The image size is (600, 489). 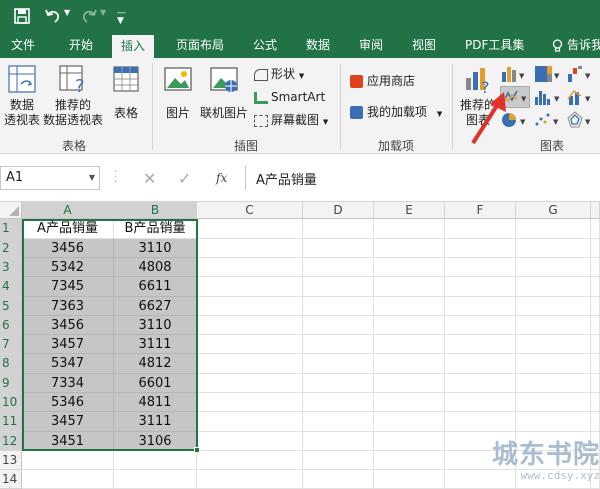 What do you see at coordinates (155, 402) in the screenshot?
I see `data-cell: 4811` at bounding box center [155, 402].